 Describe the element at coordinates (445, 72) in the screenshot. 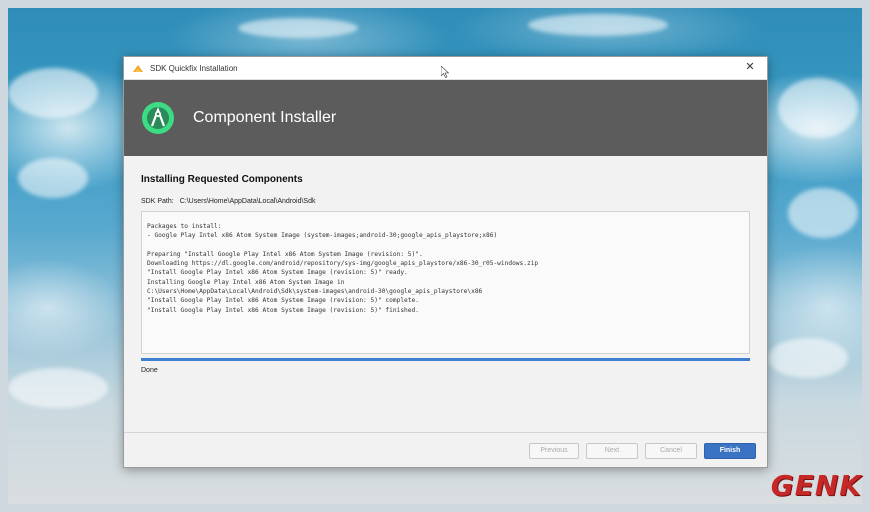

I see `mouse-pointer-icon` at that location.